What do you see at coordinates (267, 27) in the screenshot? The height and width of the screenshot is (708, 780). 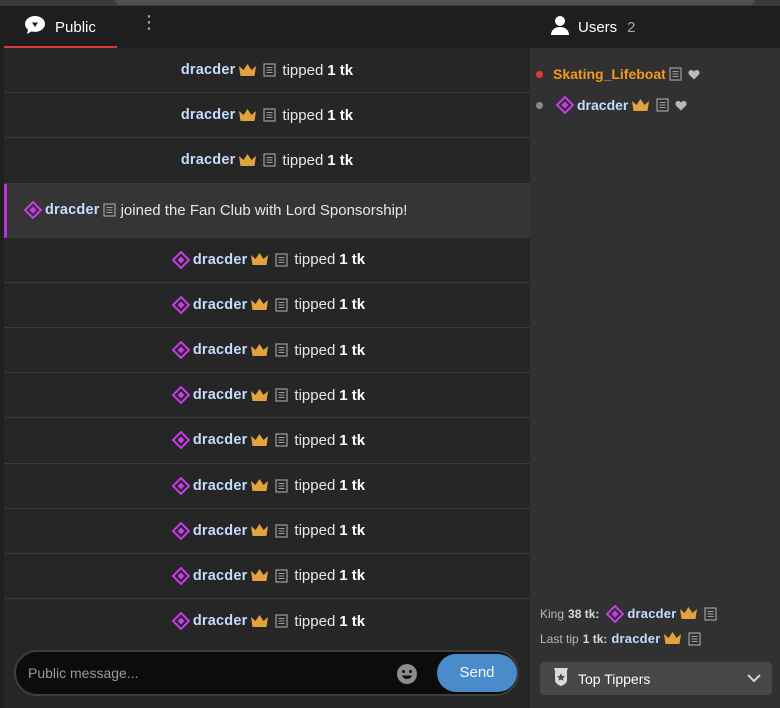 I see `chat-header: Public ⋮` at bounding box center [267, 27].